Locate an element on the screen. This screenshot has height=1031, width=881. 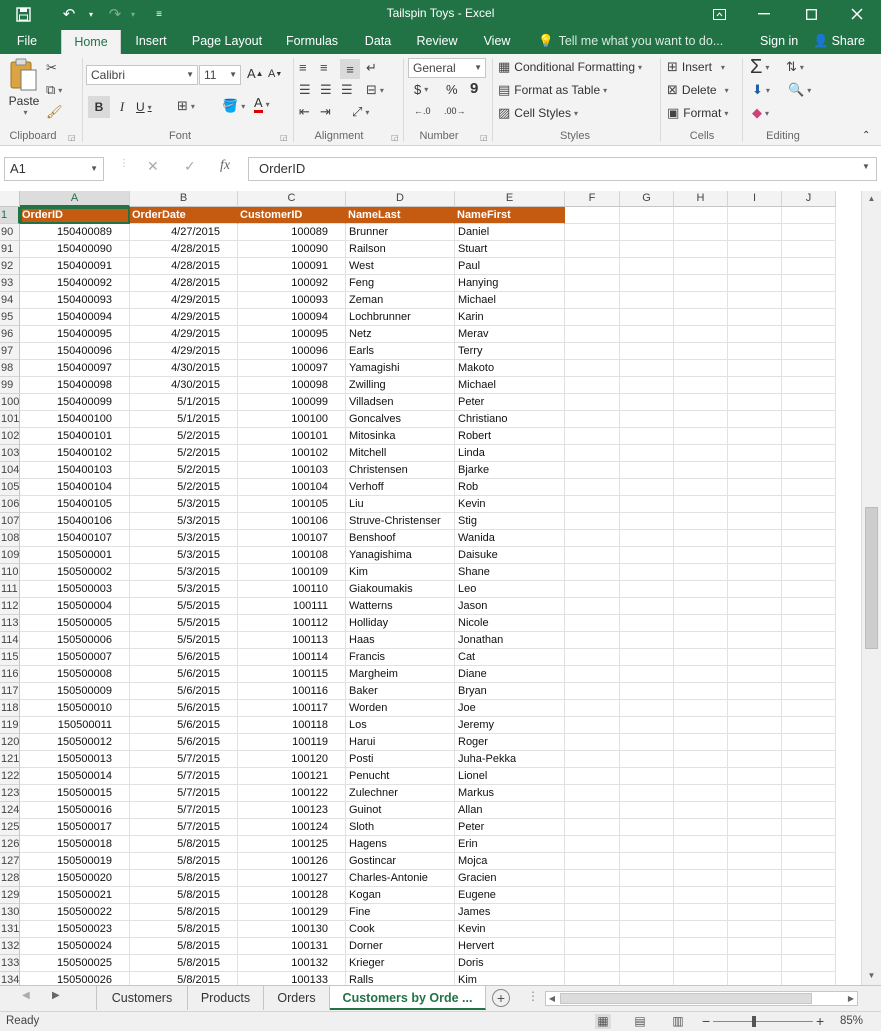
cell: 150500009 is located at coordinates (75, 691).